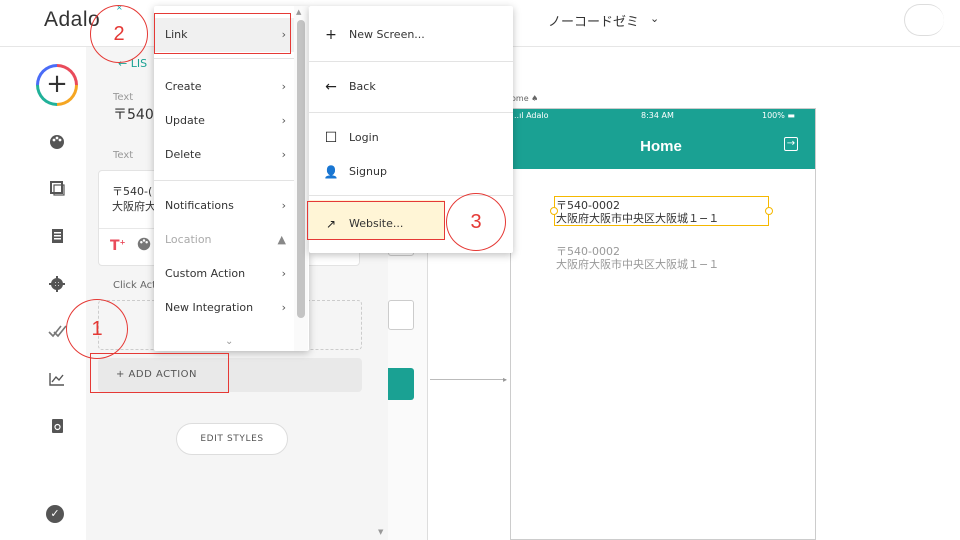  I want to click on publish-icon, so click(57, 333).